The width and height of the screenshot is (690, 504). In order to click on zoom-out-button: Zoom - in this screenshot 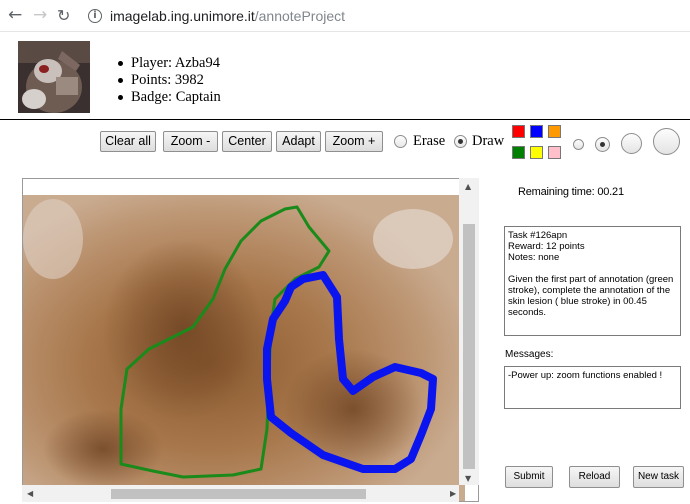, I will do `click(190, 141)`.